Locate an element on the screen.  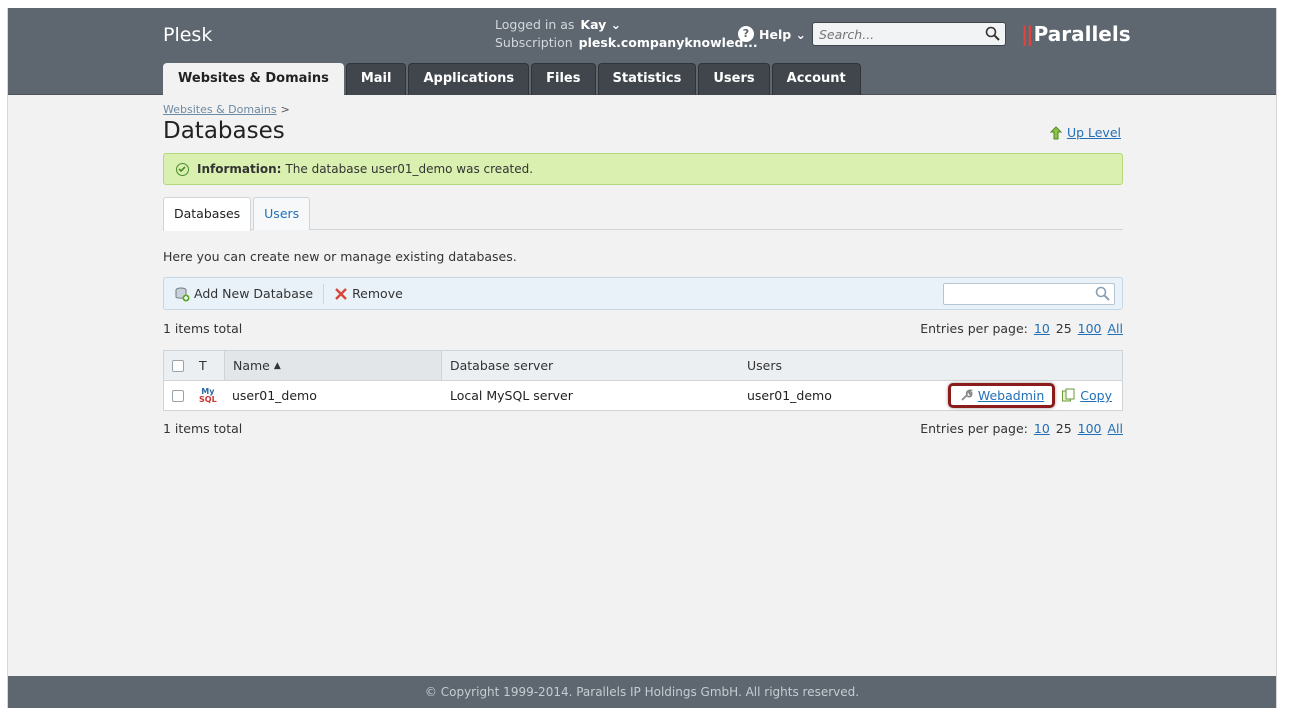
mysql-icon: My SQL is located at coordinates (208, 395).